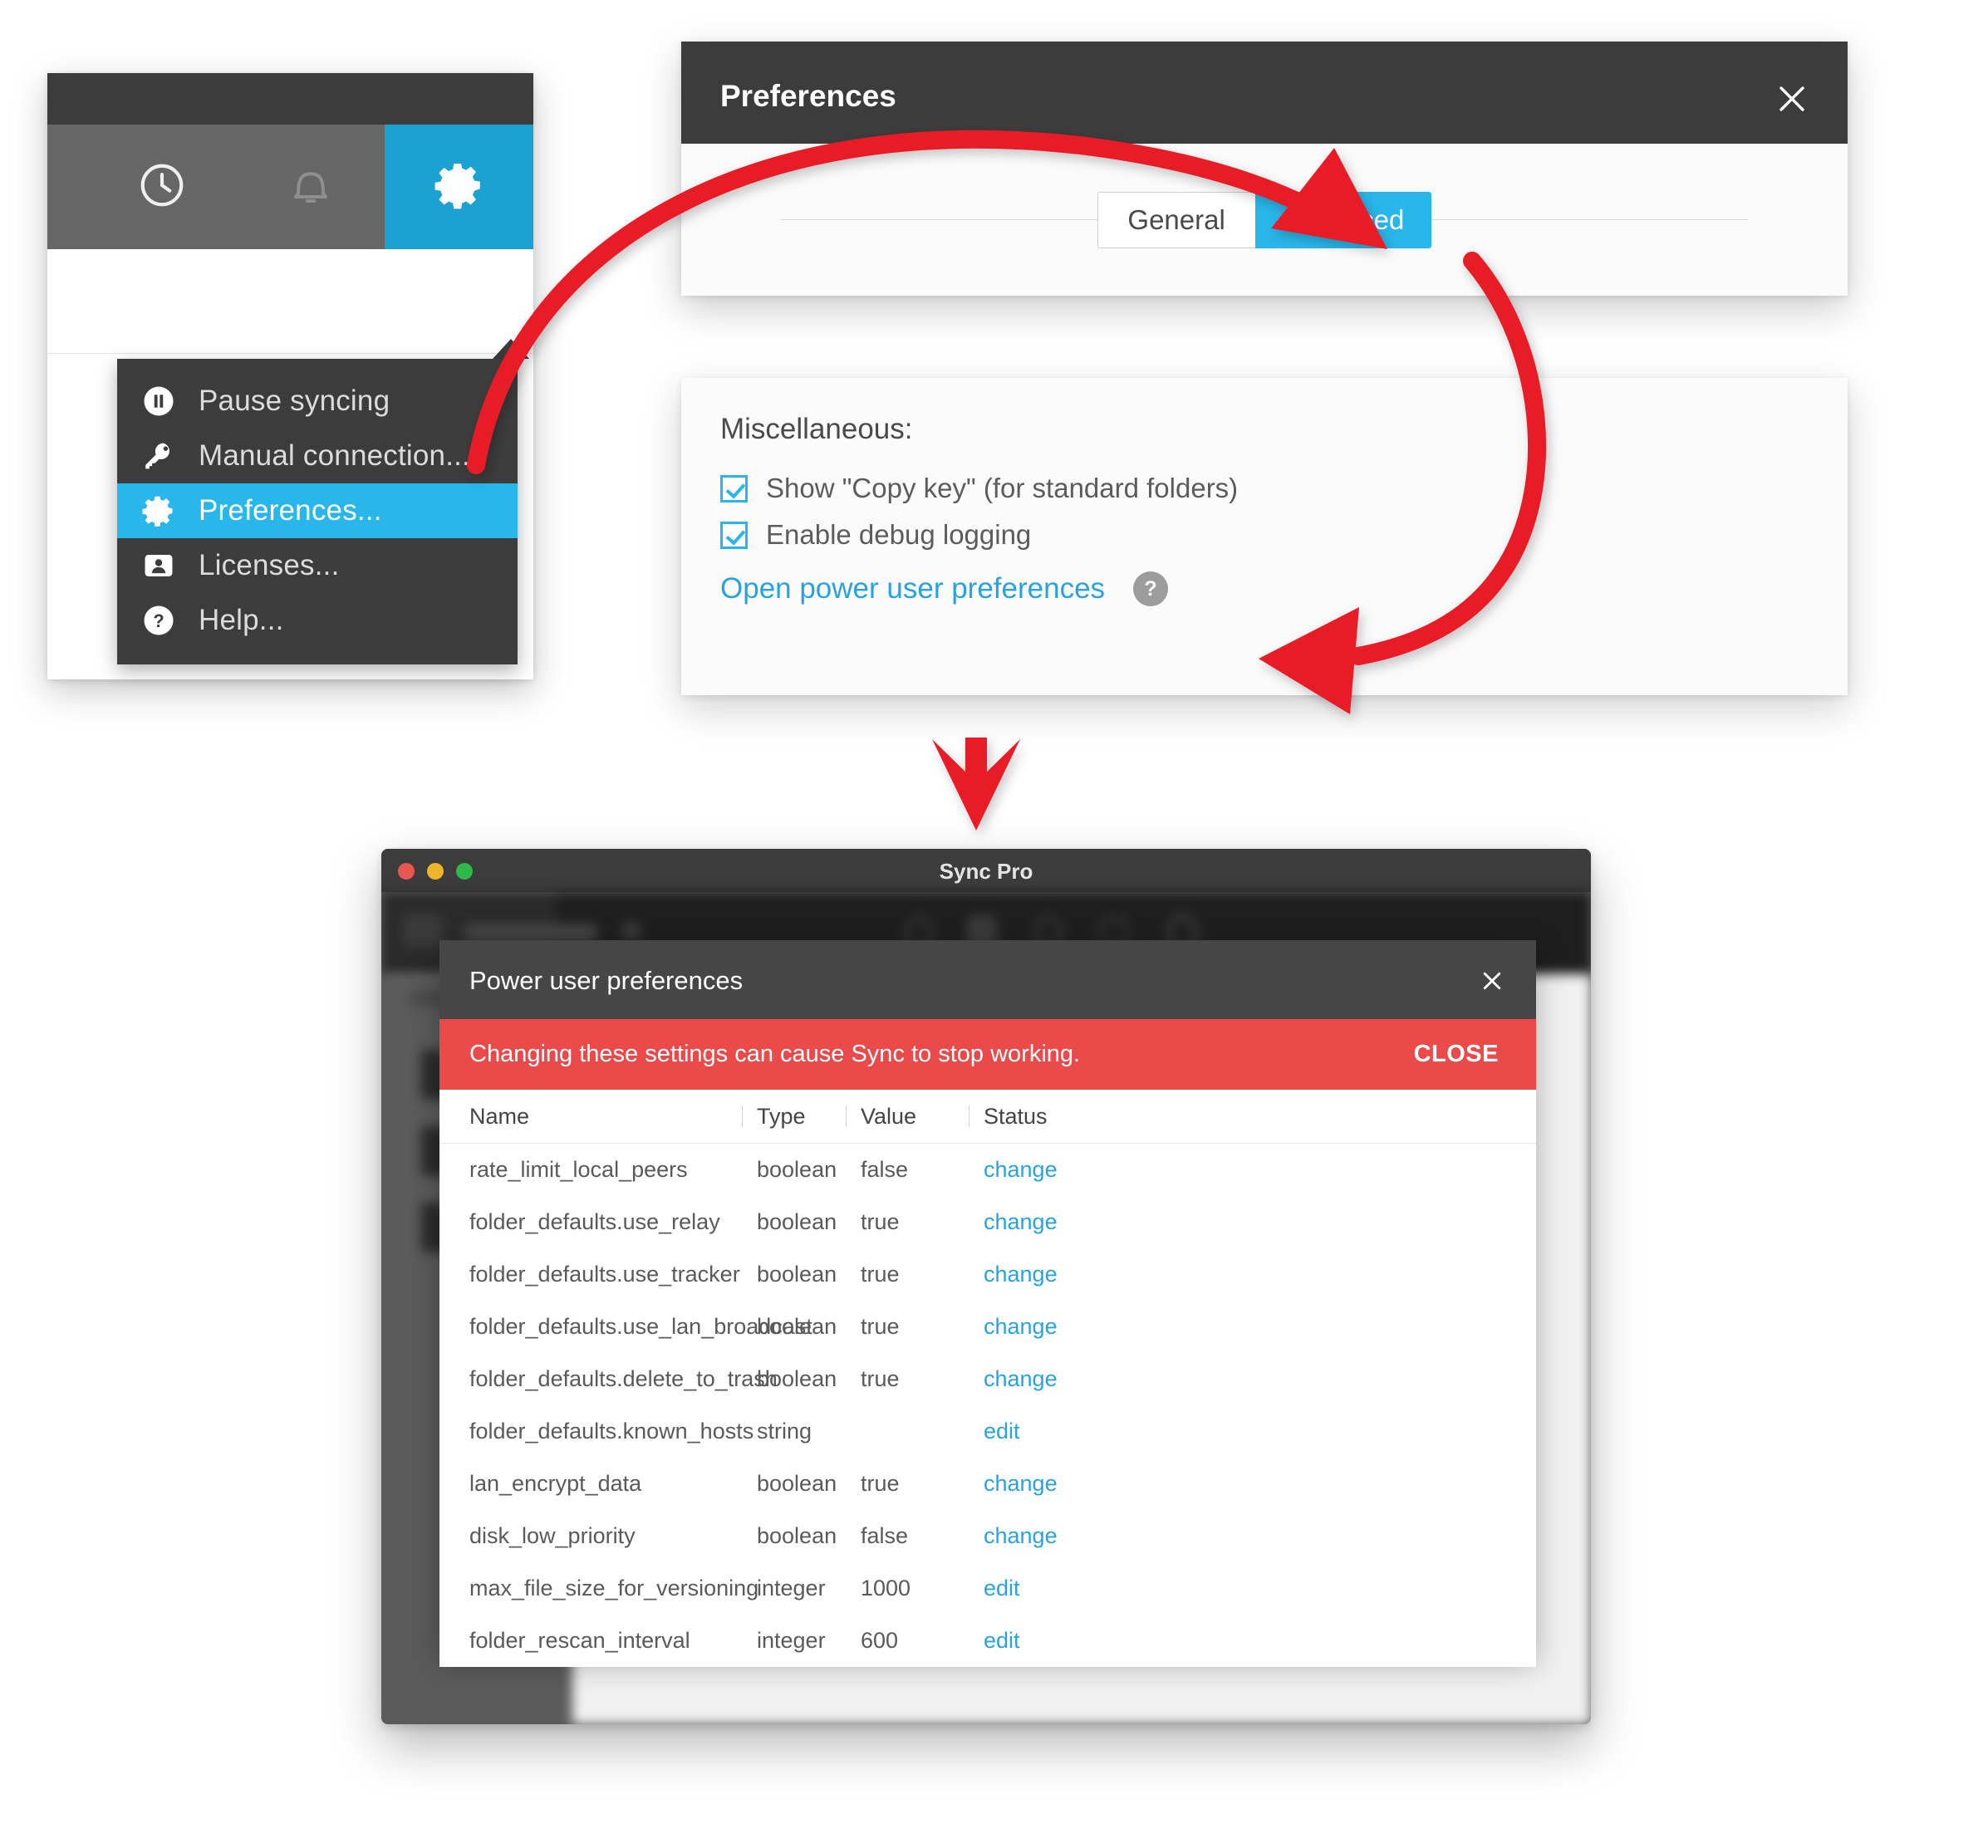 The image size is (1988, 1848). I want to click on clock-icon, so click(162, 187).